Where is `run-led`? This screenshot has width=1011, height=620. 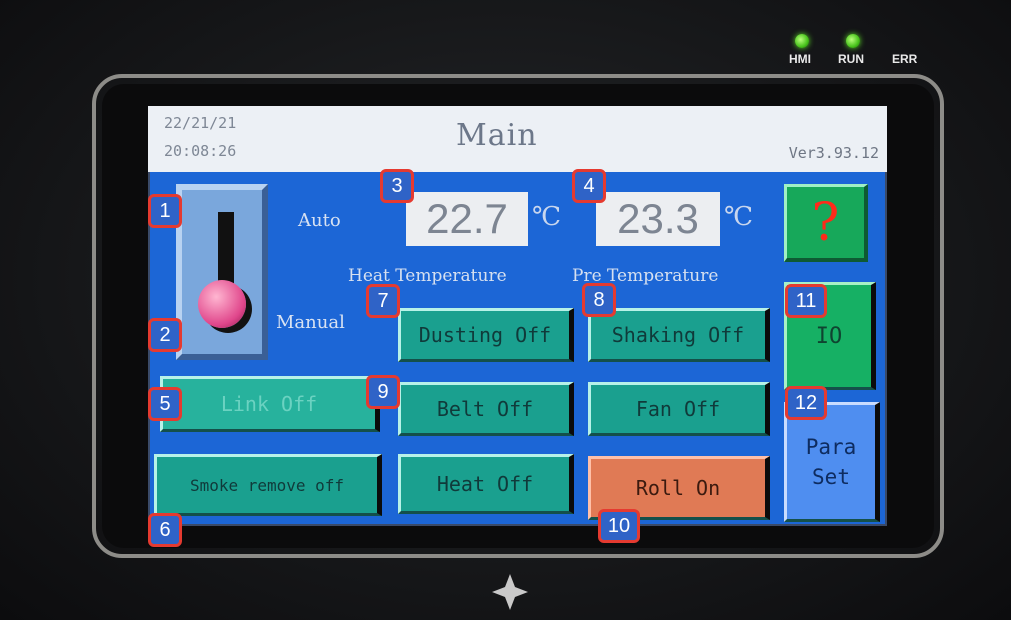 run-led is located at coordinates (853, 41).